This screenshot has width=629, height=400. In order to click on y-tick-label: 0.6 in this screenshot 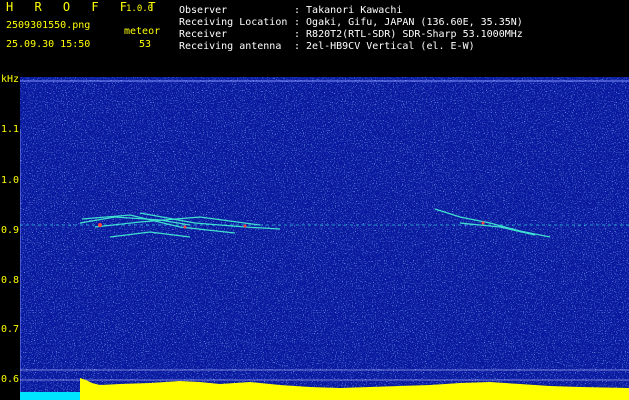, I will do `click(10, 379)`.